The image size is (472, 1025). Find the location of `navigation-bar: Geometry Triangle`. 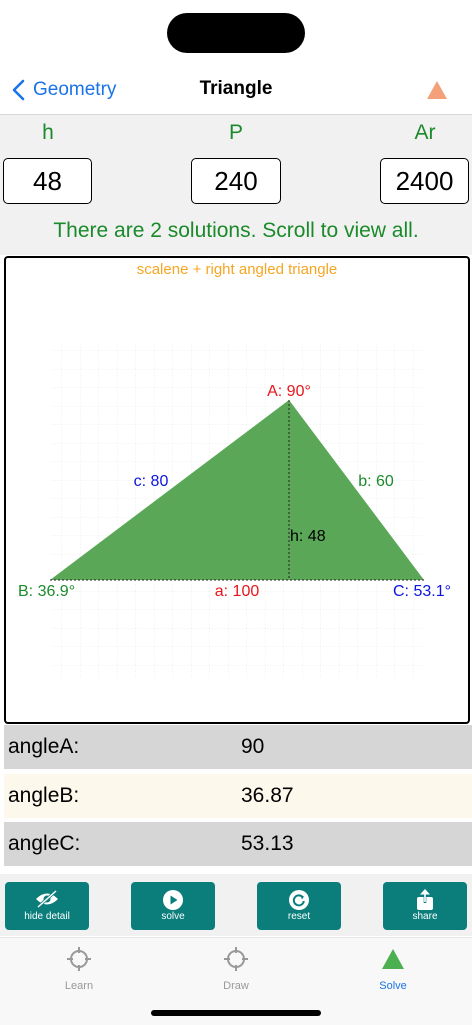

navigation-bar: Geometry Triangle is located at coordinates (236, 90).